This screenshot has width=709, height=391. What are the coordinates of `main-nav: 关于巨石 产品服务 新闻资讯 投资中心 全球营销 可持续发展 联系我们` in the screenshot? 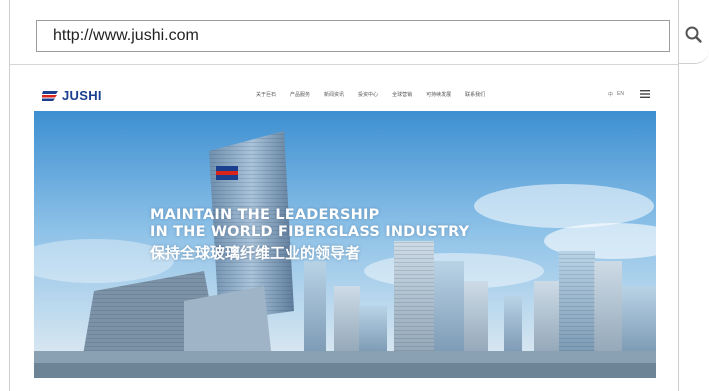 It's located at (370, 94).